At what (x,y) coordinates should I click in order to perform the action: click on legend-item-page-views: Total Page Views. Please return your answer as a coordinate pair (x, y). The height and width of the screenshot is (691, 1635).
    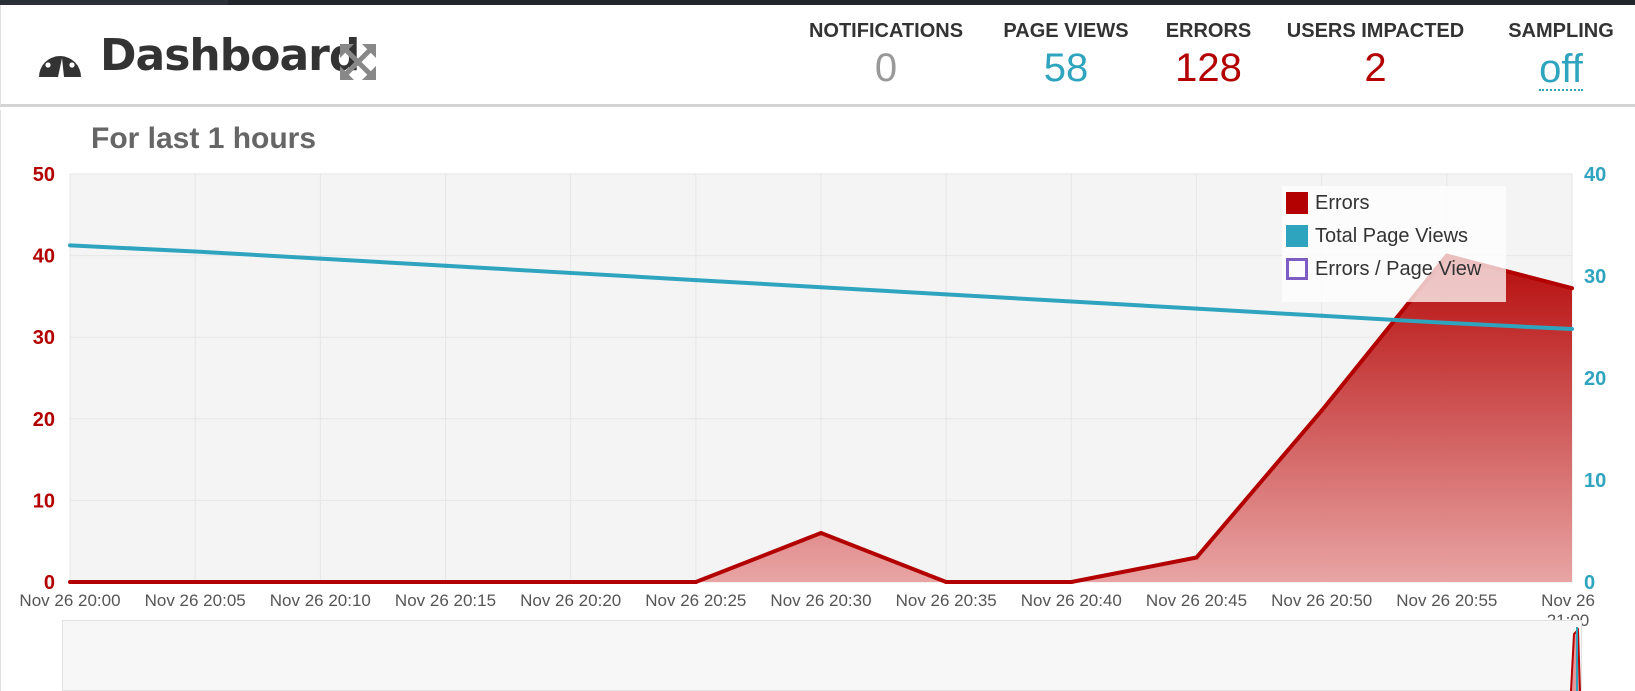
    Looking at the image, I should click on (1377, 236).